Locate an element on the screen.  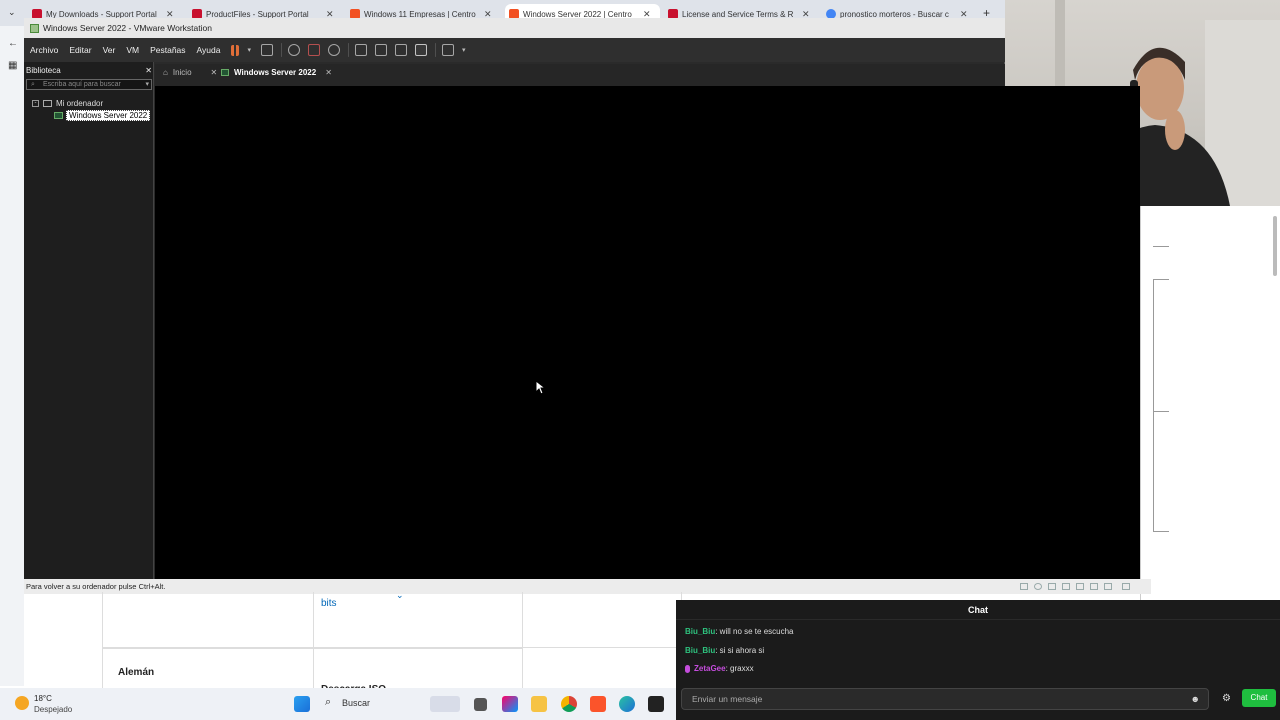
taskbar-search-box: Buscar is located at coordinates (356, 703).